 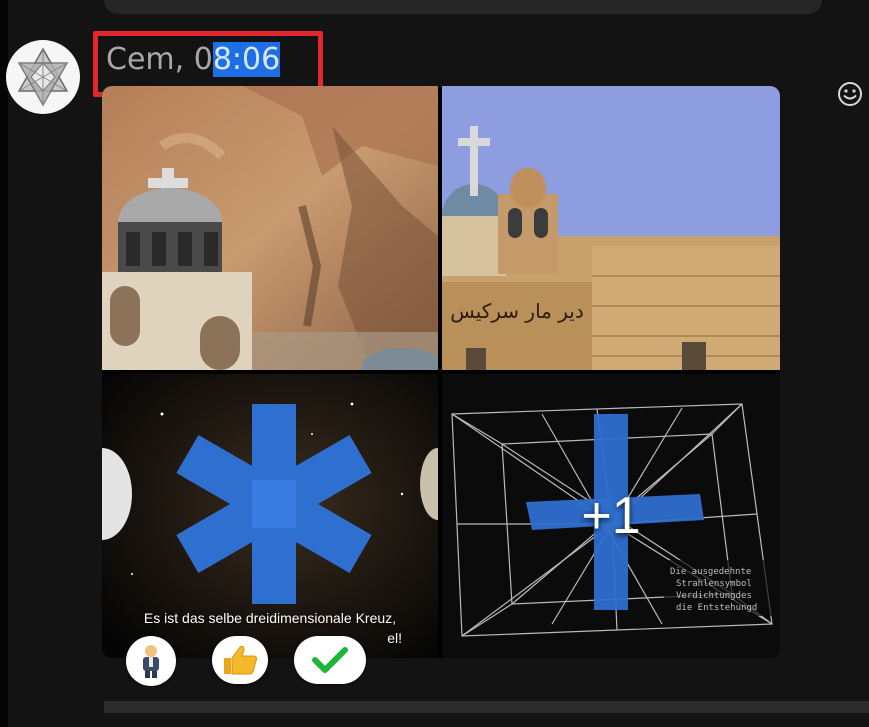 What do you see at coordinates (463, 7) in the screenshot?
I see `previous-message-bubble` at bounding box center [463, 7].